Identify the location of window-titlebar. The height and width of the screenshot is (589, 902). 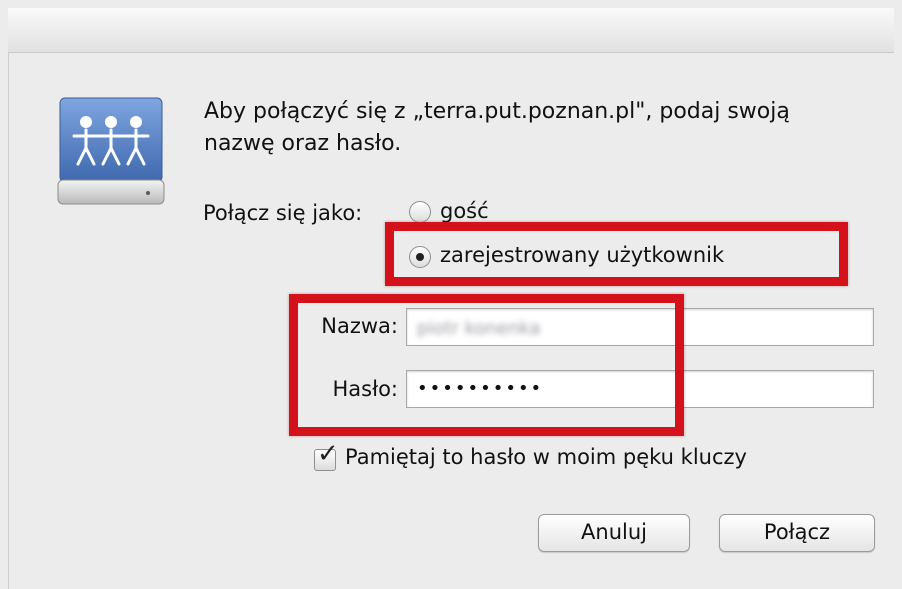
(451, 30).